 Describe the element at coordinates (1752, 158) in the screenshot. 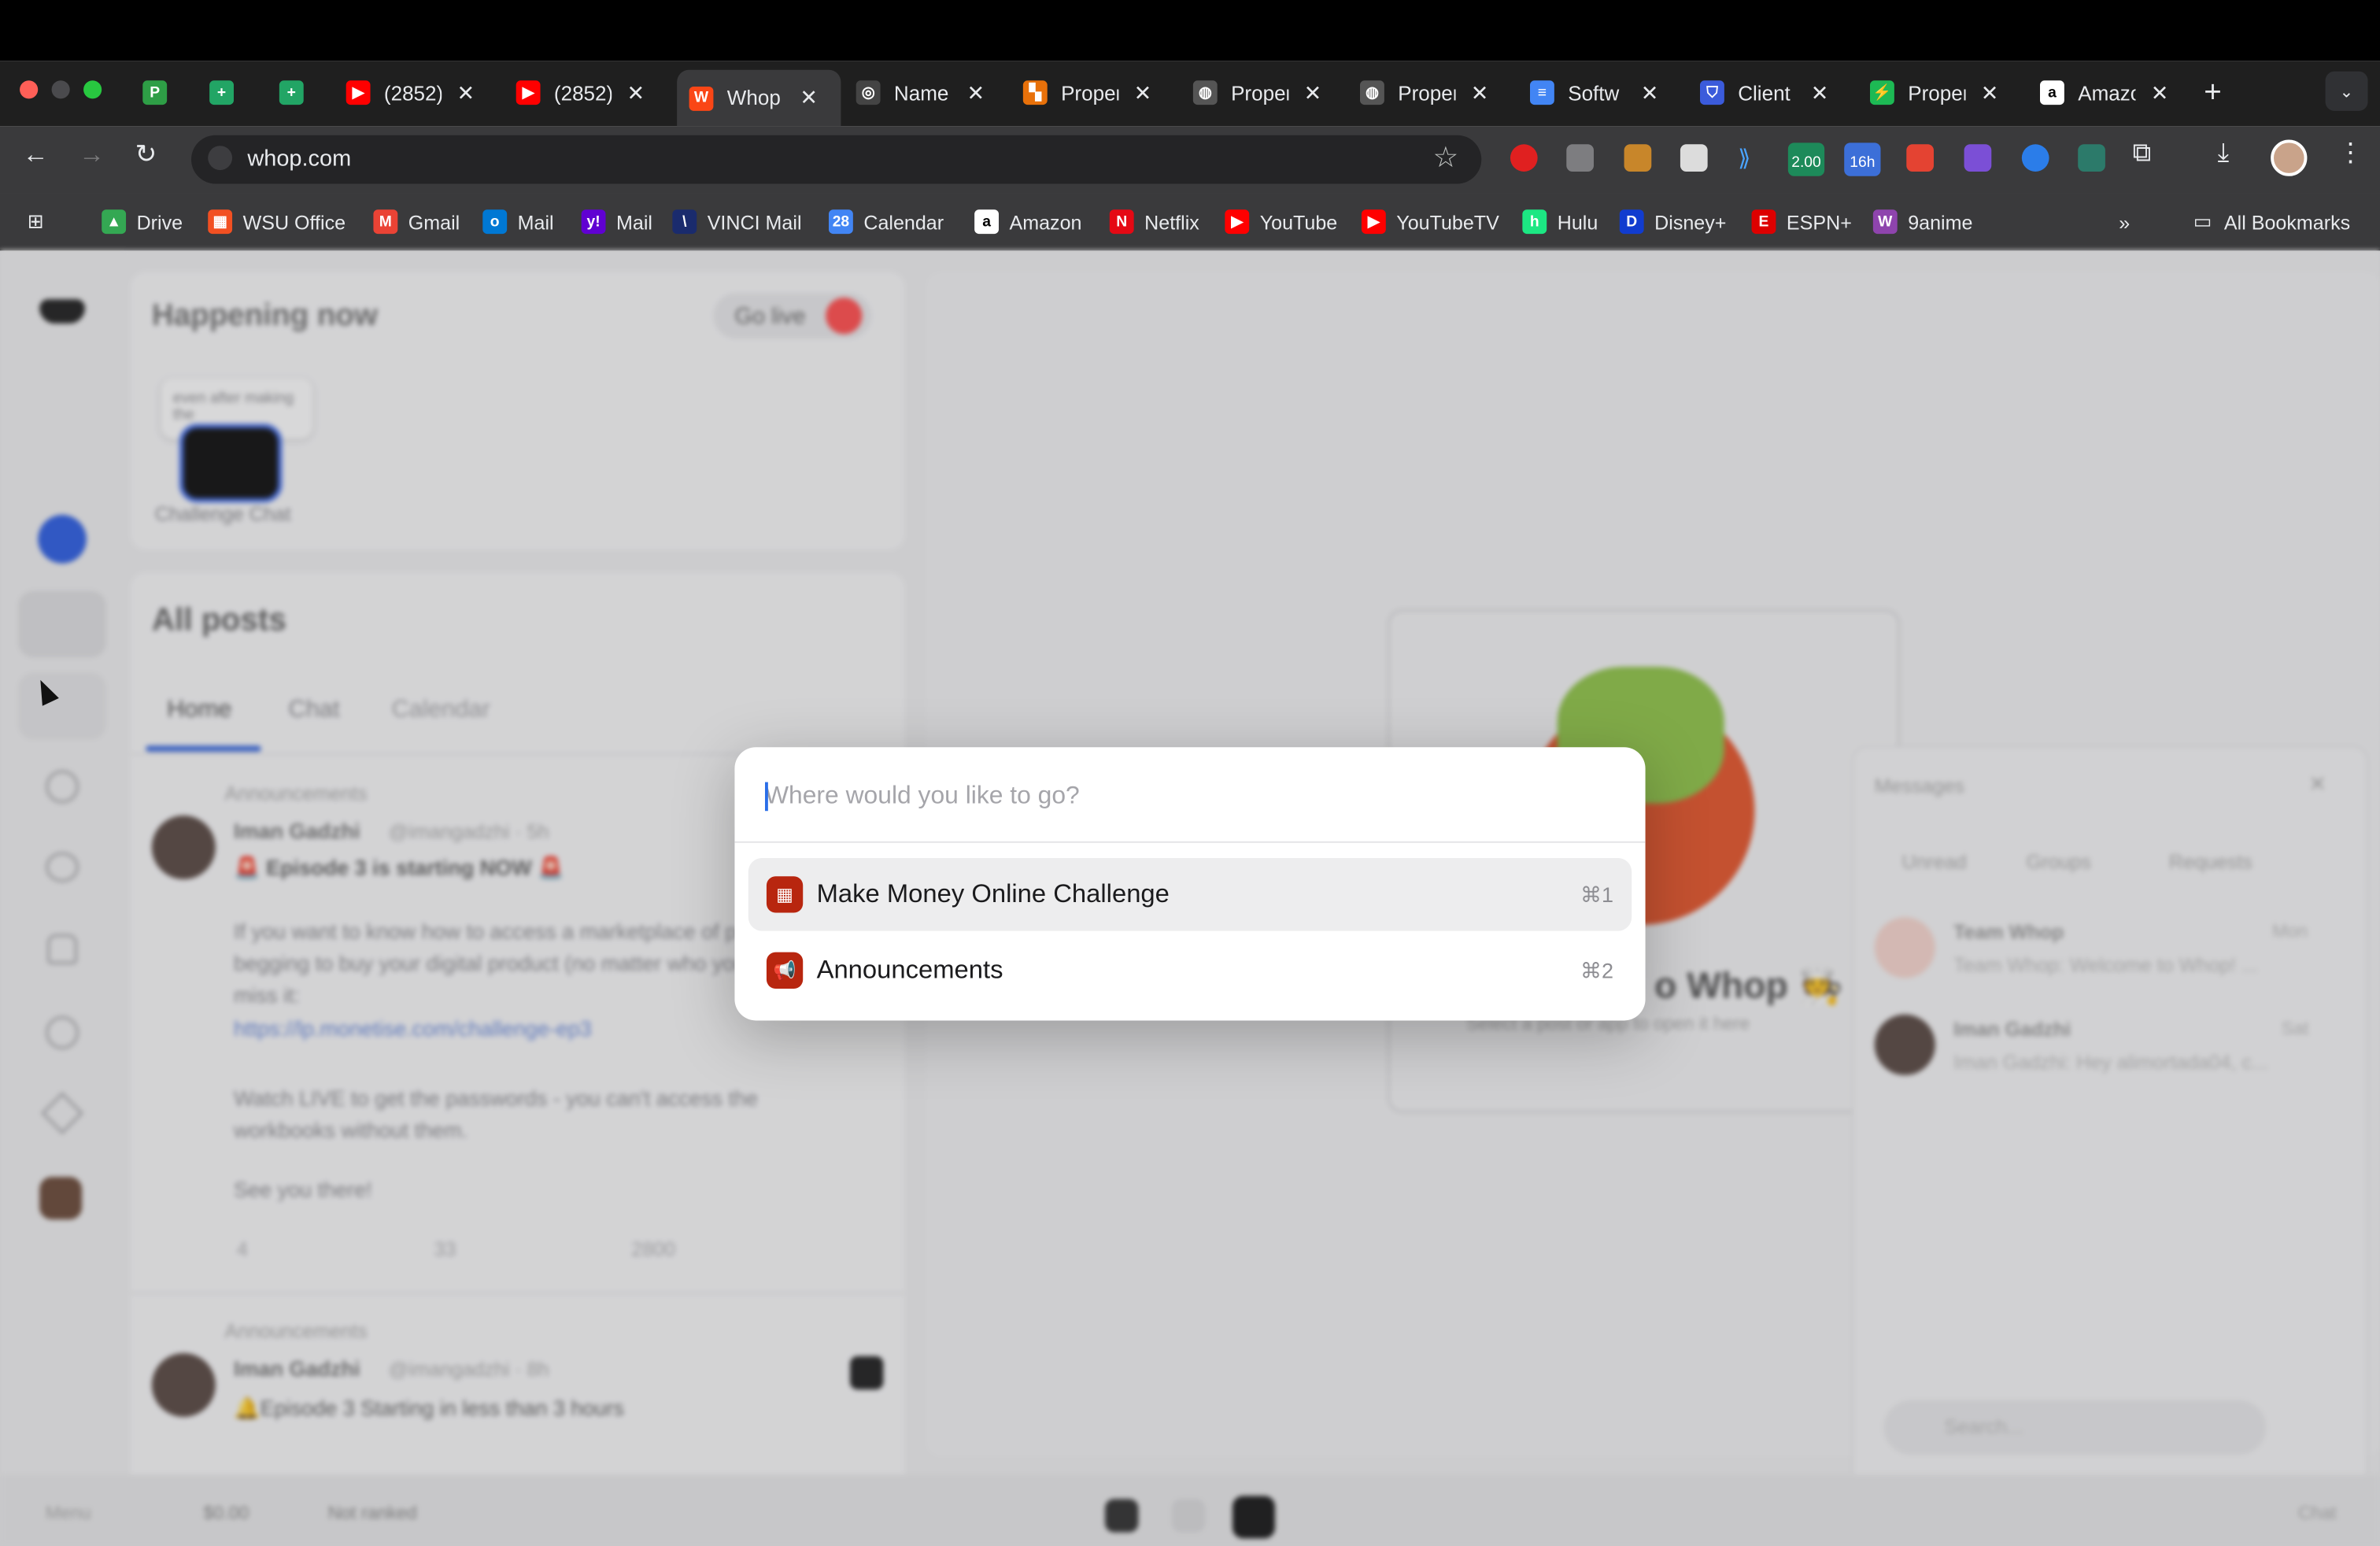

I see `extension-icon: ⟫` at that location.